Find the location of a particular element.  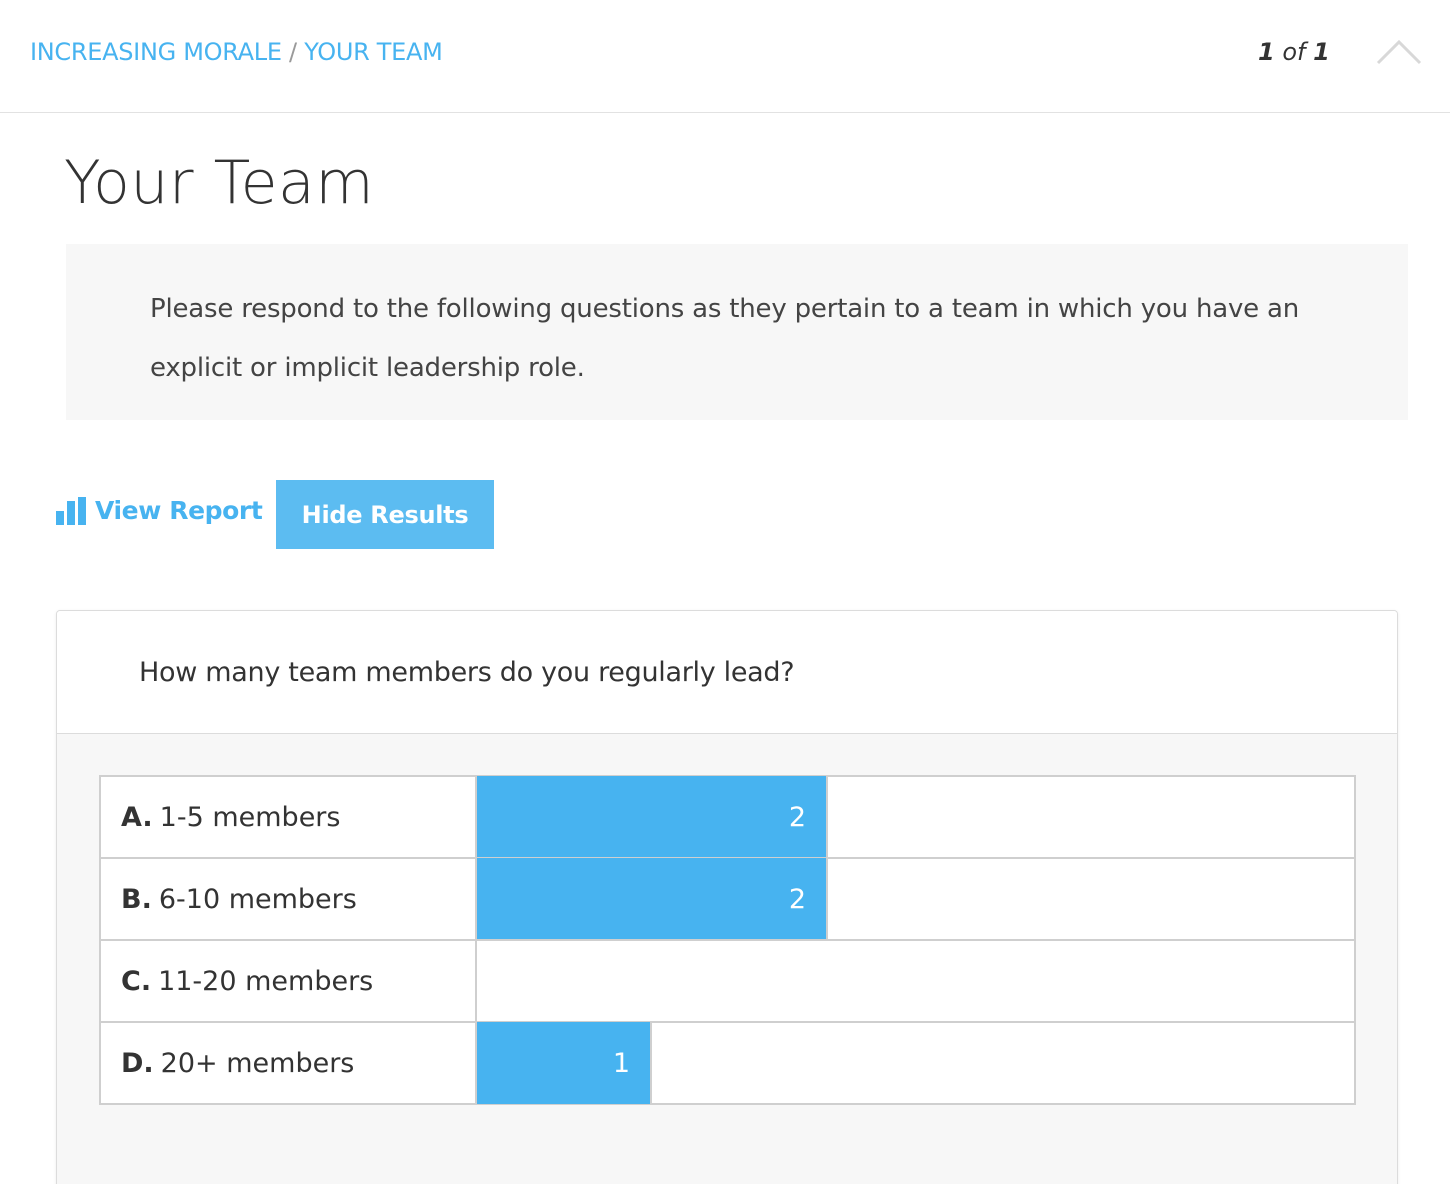

result-row: D. 20+ members 1 is located at coordinates (727, 1062).